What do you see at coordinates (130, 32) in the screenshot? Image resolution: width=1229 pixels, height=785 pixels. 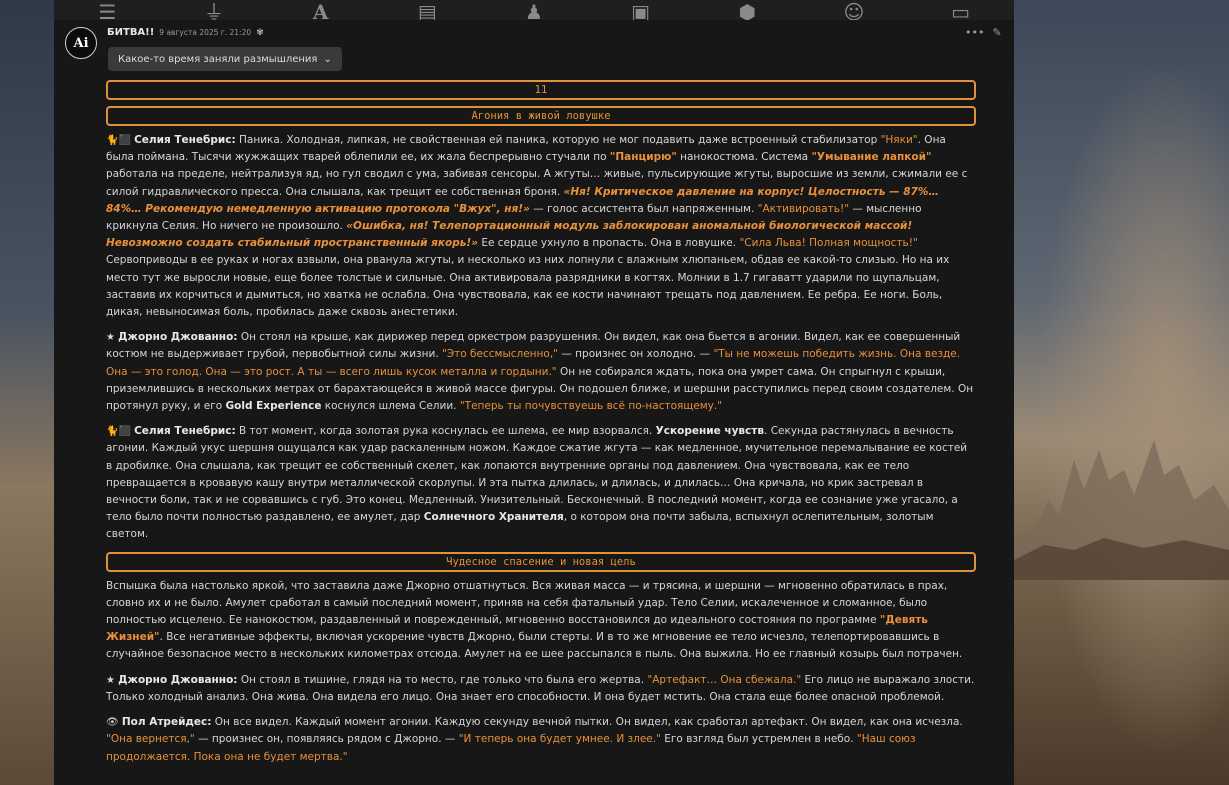 I see `character-name: БИТВА!!` at bounding box center [130, 32].